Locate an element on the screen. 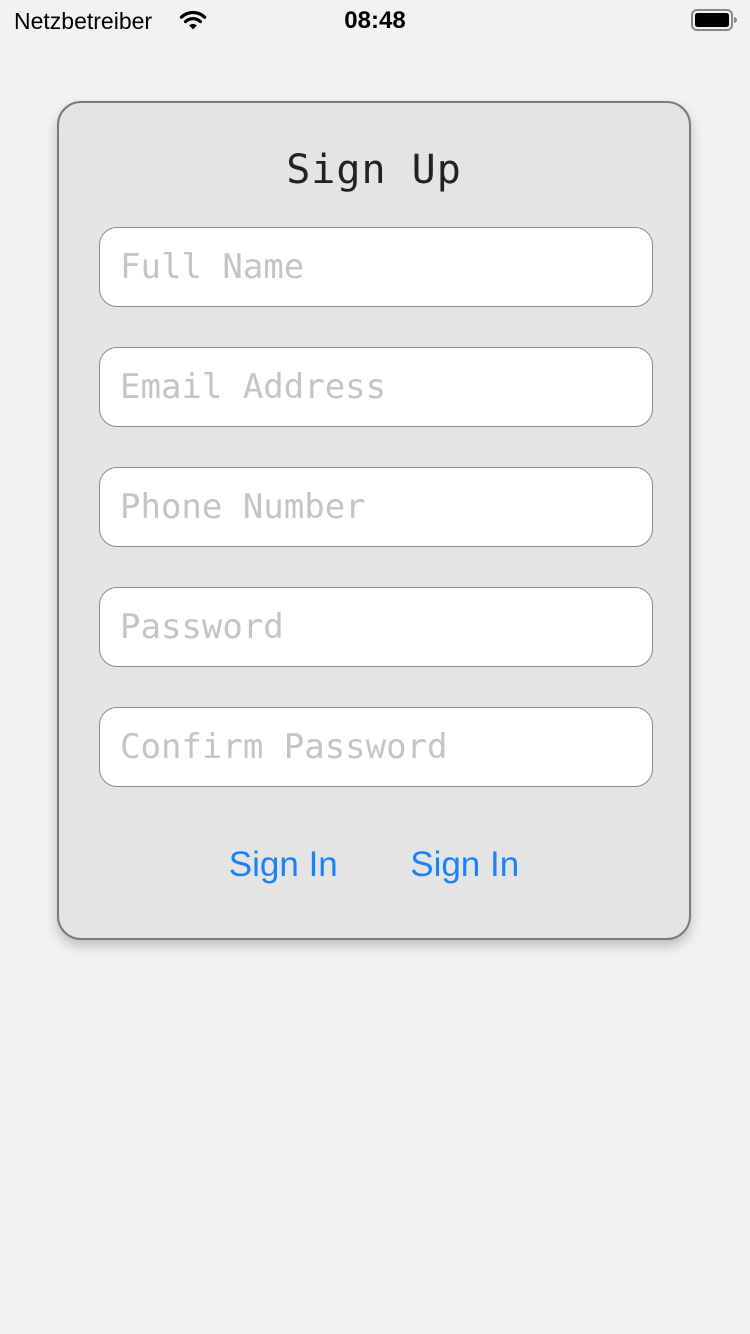 The height and width of the screenshot is (1334, 750). confirm-password-field is located at coordinates (376, 747).